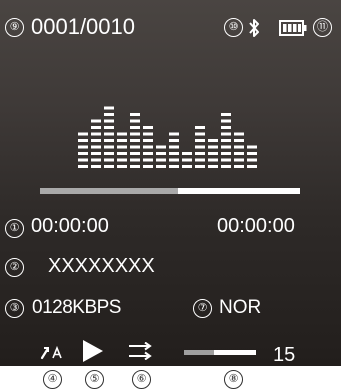 The width and height of the screenshot is (341, 390). What do you see at coordinates (93, 351) in the screenshot?
I see `play-icon` at bounding box center [93, 351].